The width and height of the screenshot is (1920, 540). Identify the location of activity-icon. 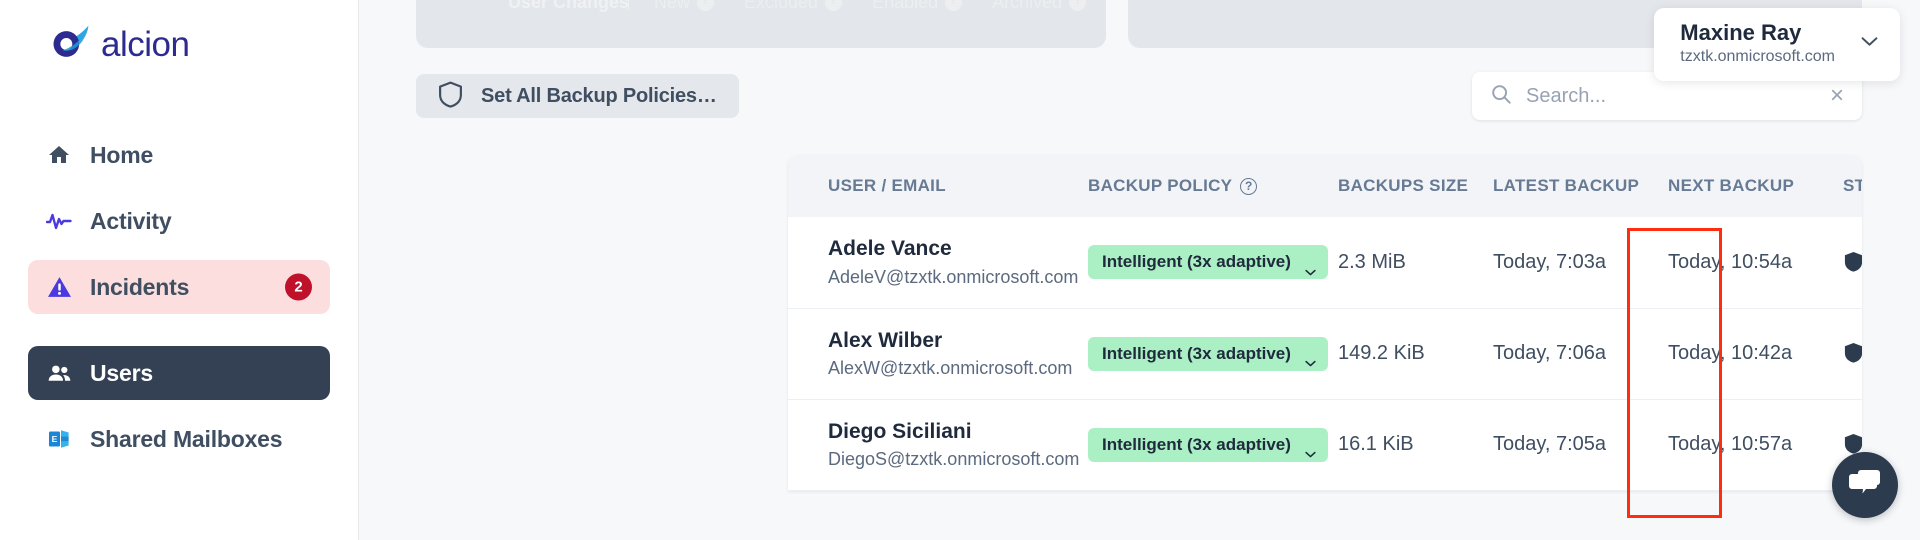
(59, 221).